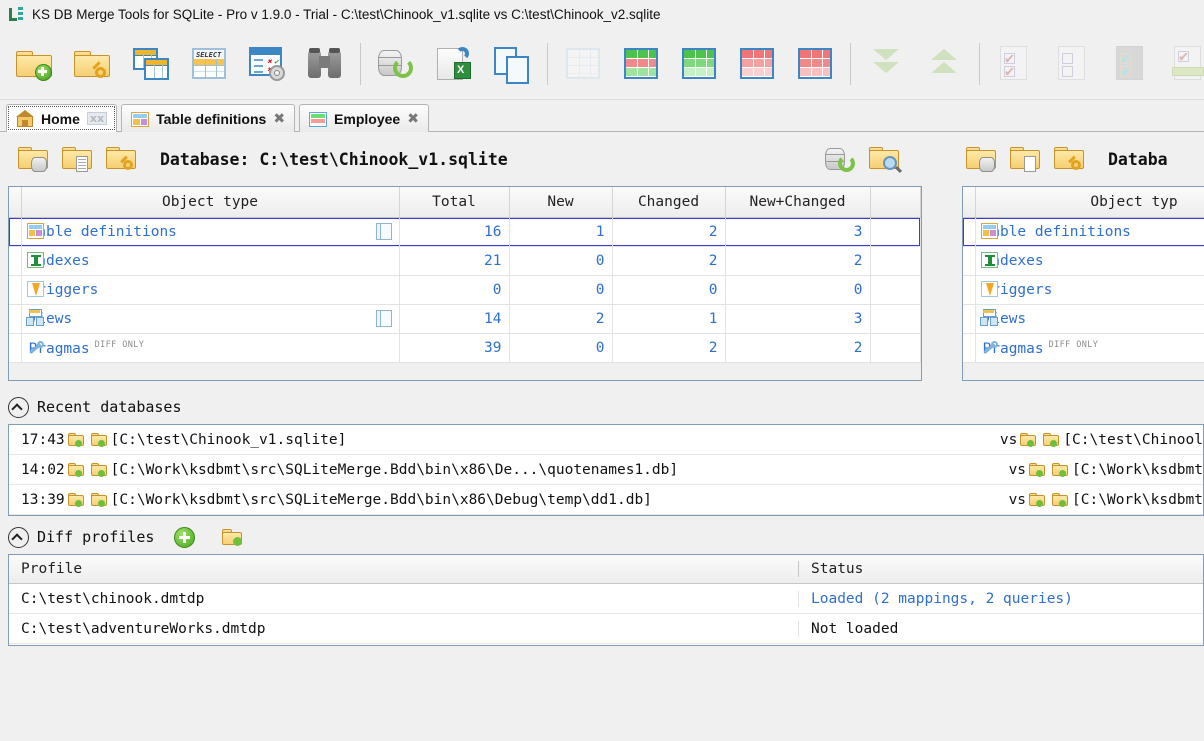 The width and height of the screenshot is (1204, 741). What do you see at coordinates (512, 64) in the screenshot?
I see `copy-pages-button` at bounding box center [512, 64].